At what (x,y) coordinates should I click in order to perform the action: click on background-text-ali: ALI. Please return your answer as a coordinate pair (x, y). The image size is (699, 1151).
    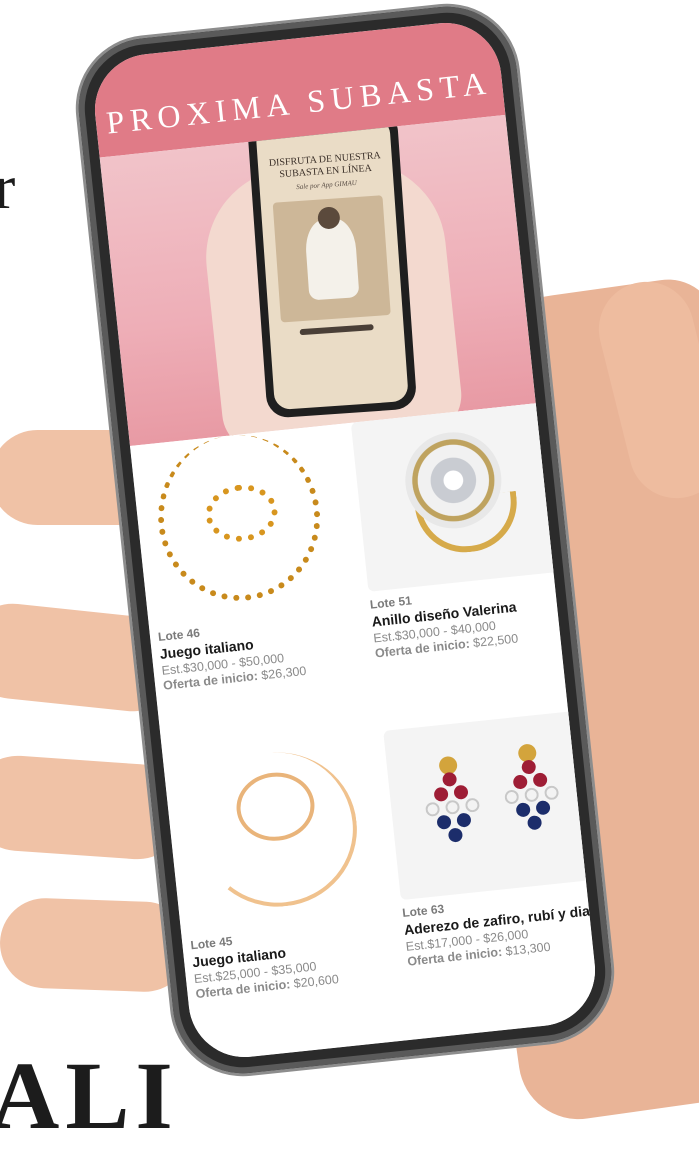
    Looking at the image, I should click on (89, 1095).